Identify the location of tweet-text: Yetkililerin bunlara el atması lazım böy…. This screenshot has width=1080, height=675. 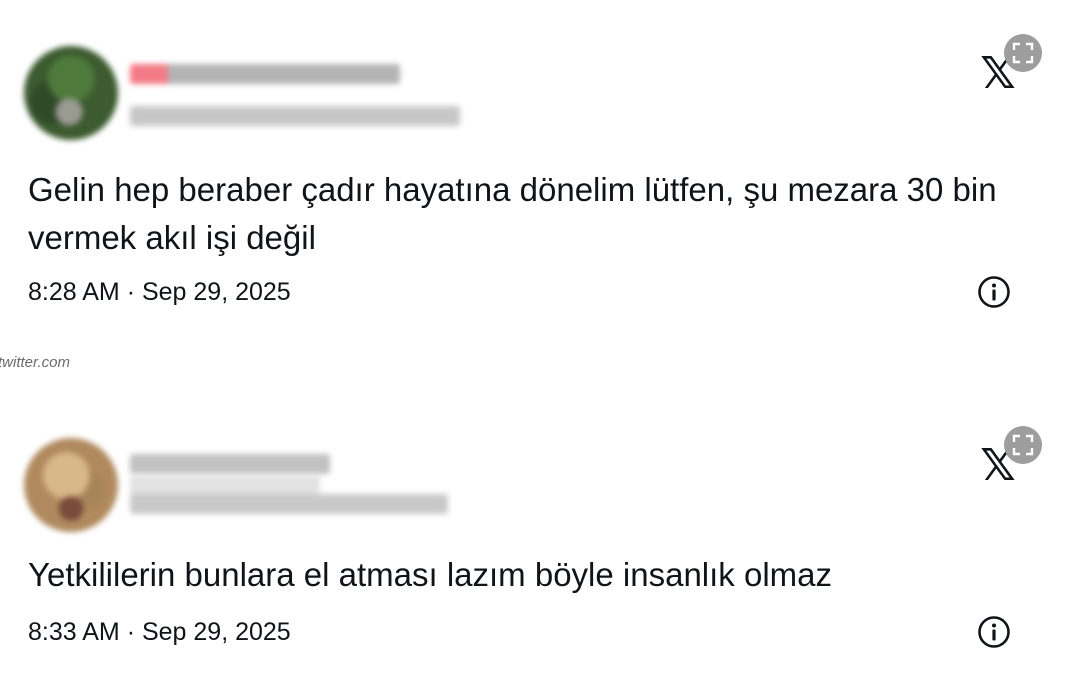
(430, 574).